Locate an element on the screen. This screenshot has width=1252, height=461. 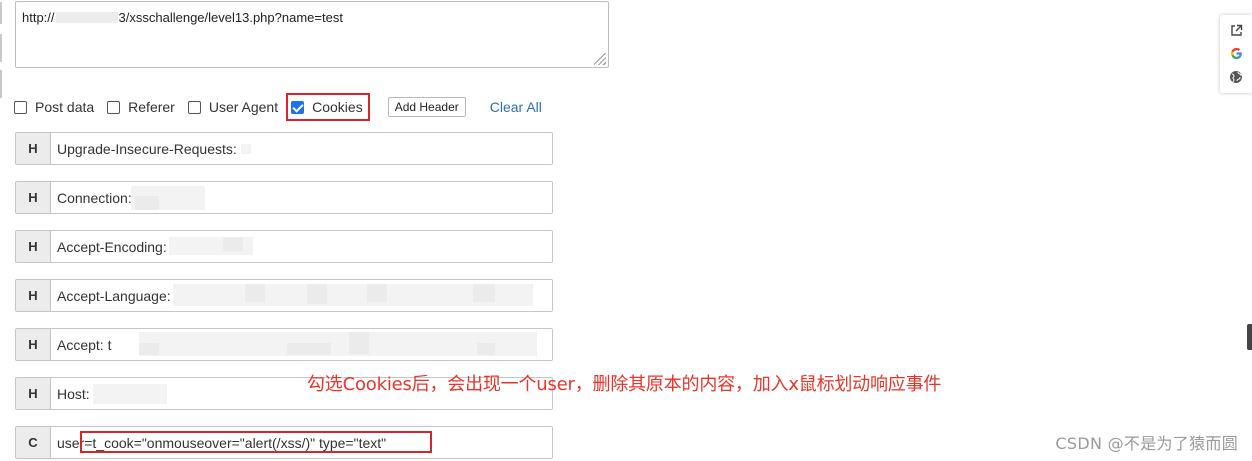
google-icon is located at coordinates (1236, 54).